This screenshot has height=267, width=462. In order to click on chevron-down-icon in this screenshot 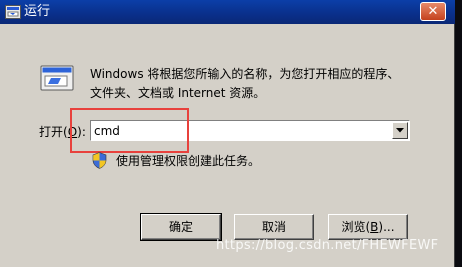, I will do `click(400, 130)`.